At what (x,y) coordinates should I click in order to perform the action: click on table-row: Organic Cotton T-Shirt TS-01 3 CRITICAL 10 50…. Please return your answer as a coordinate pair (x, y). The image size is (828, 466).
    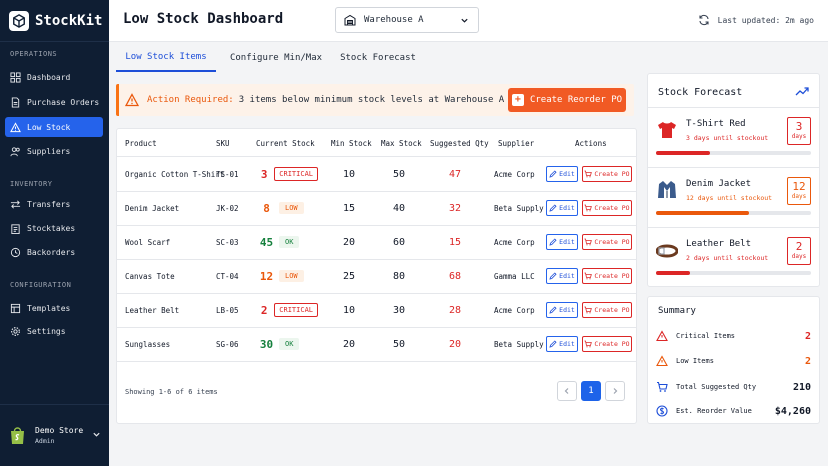
    Looking at the image, I should click on (376, 174).